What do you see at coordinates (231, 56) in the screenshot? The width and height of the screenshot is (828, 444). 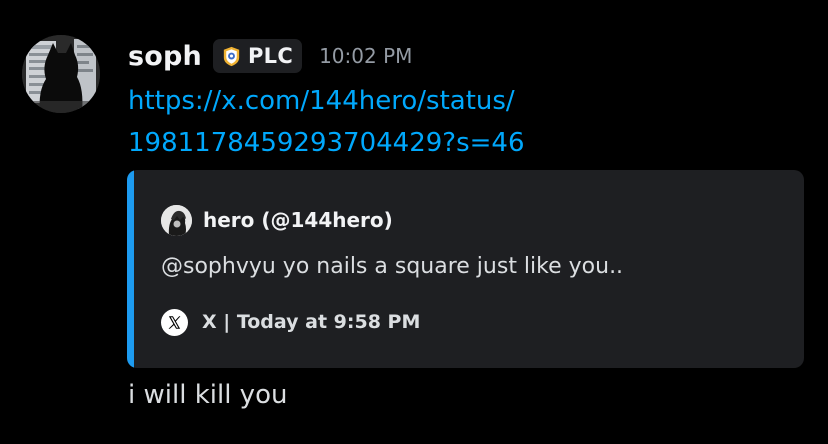 I see `guild-tag-icon` at bounding box center [231, 56].